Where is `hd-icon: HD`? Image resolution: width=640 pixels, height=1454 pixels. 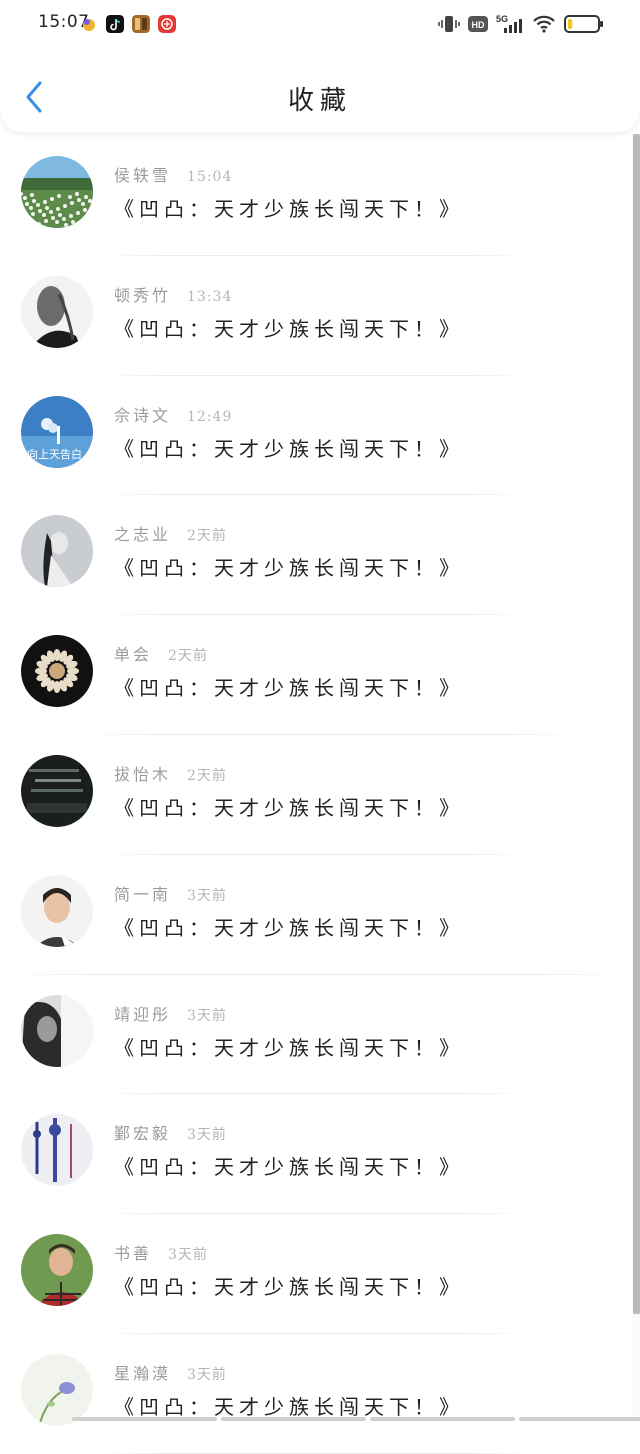 hd-icon: HD is located at coordinates (478, 24).